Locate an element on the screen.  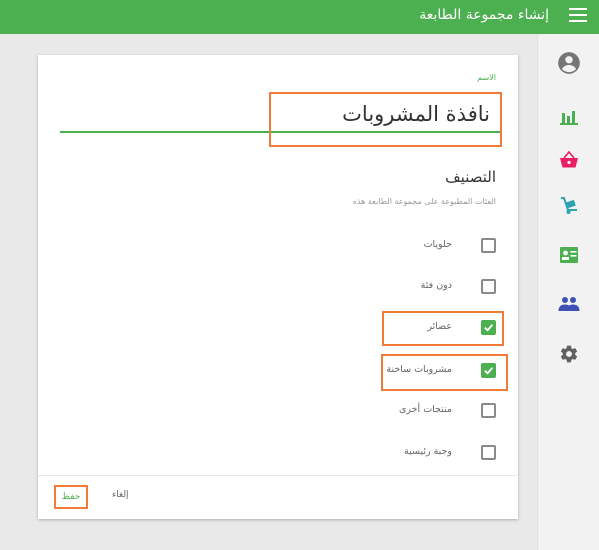
sidebar is located at coordinates (568, 292).